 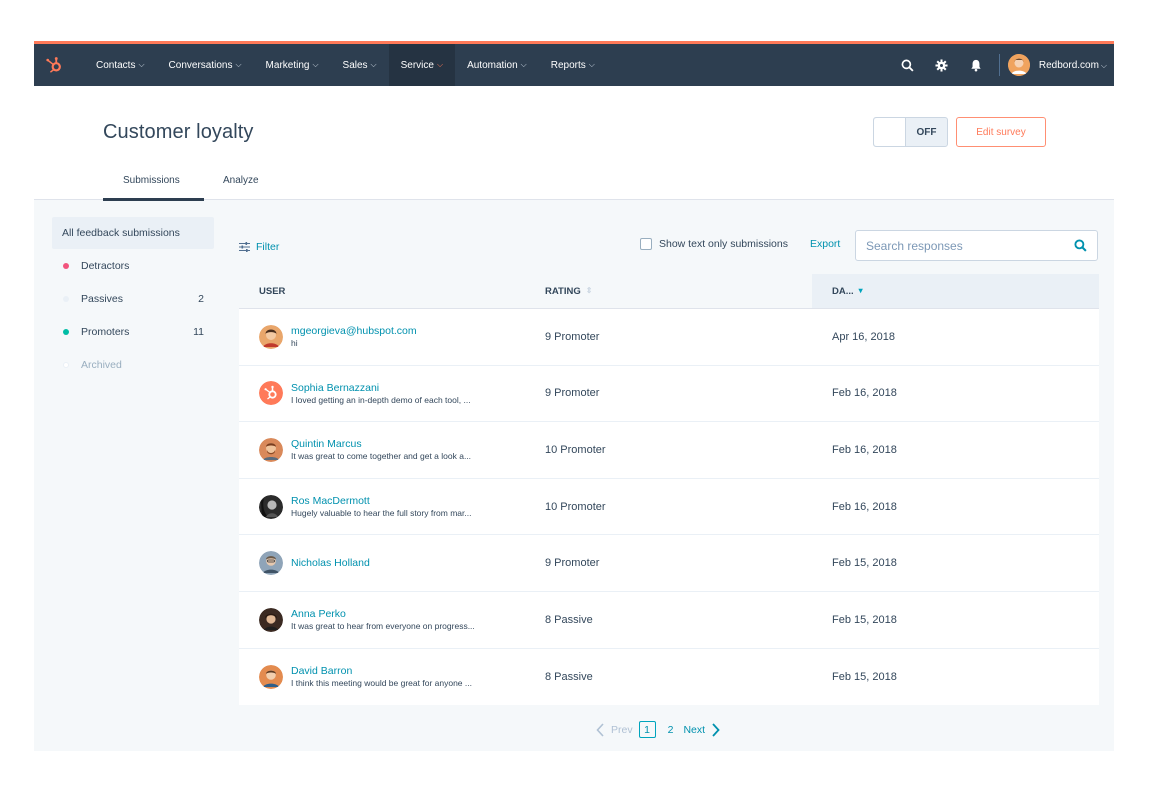 I want to click on table-header: USER RATING ⇕ DA... ▾, so click(x=669, y=291).